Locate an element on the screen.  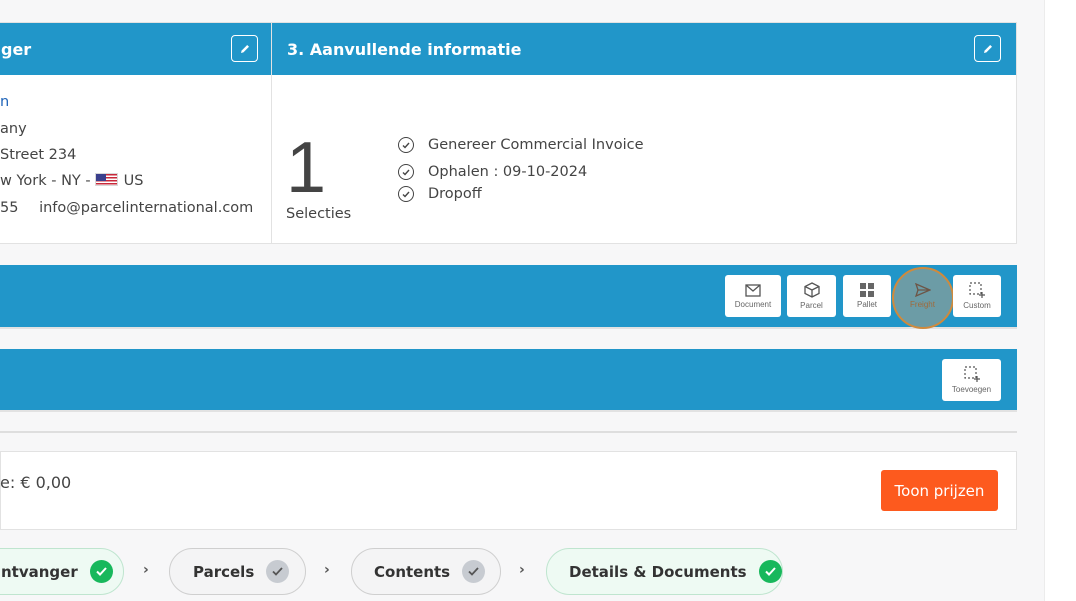
pallet-type-button: Pallet is located at coordinates (867, 296).